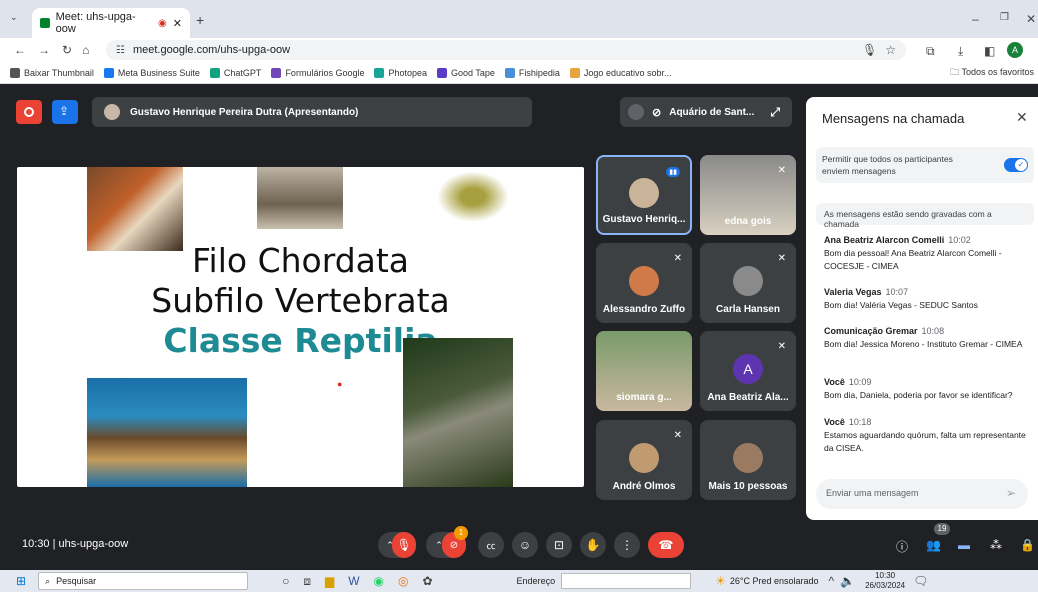 This screenshot has height=592, width=1038. I want to click on bookmark-item: Baixar Thumbnail, so click(52, 72).